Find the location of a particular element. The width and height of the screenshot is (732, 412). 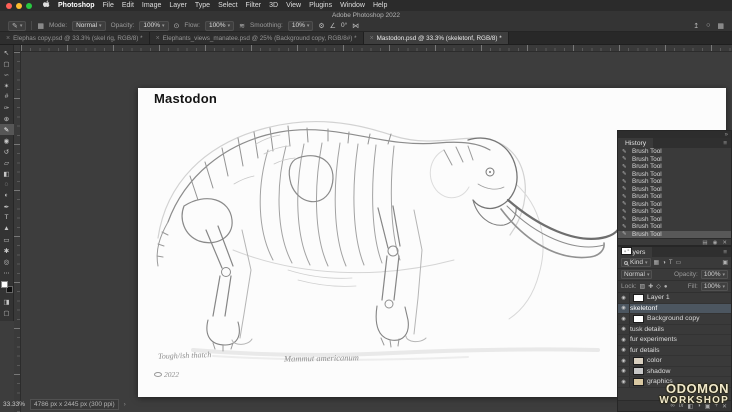

gradient-tool: ◧ is located at coordinates (7, 173).